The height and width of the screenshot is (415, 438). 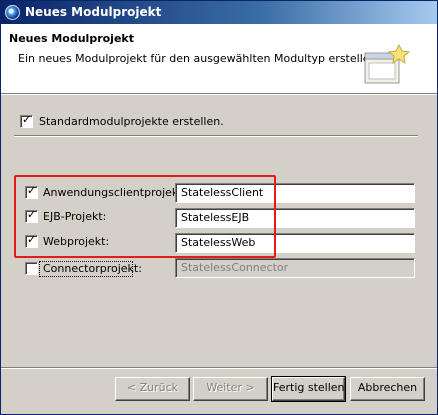 I want to click on cancel-button: Abbrechen, so click(x=387, y=389).